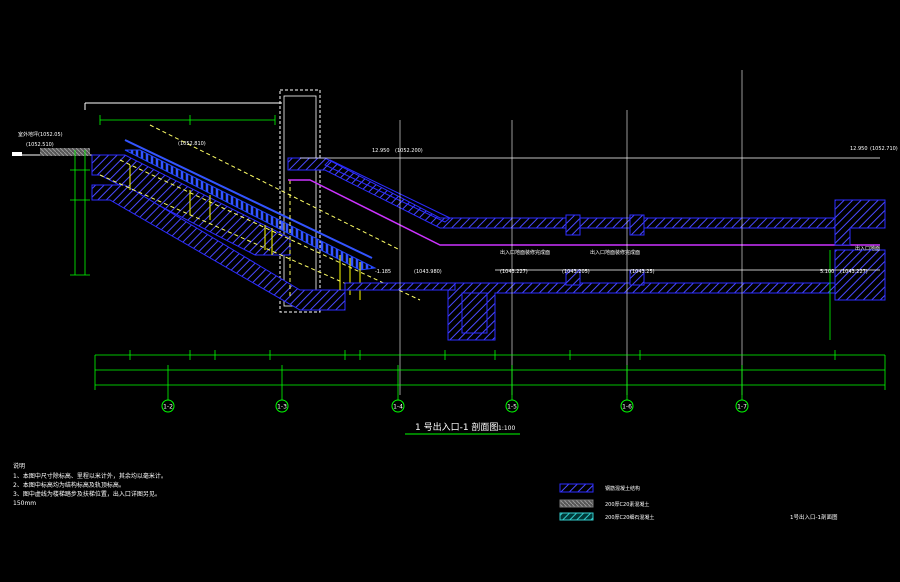 This screenshot has height=582, width=900. I want to click on notes-heading: 说明, so click(19, 466).